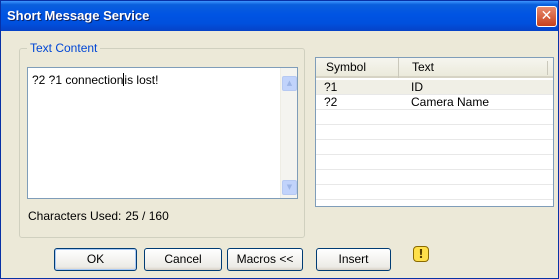 This screenshot has width=559, height=279. Describe the element at coordinates (353, 259) in the screenshot. I see `insert-button: Insert` at that location.